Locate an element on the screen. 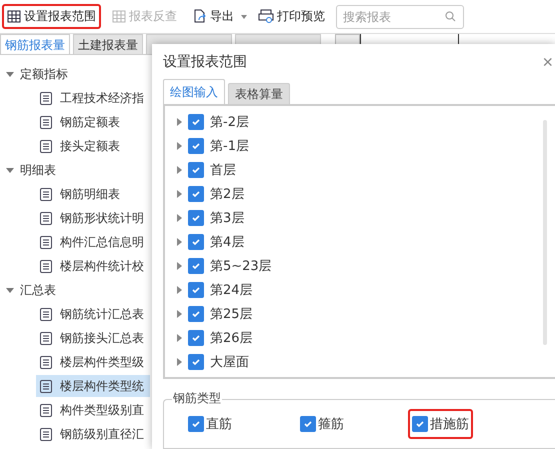 The width and height of the screenshot is (555, 449). tree-group-label: 明细表 is located at coordinates (38, 170).